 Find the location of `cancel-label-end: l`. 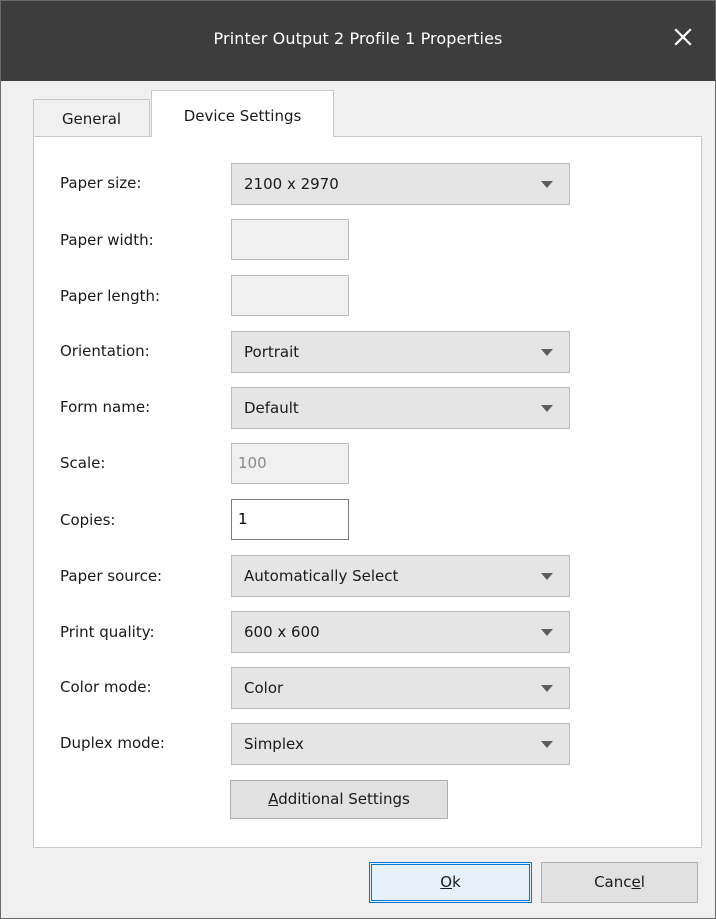

cancel-label-end: l is located at coordinates (642, 882).